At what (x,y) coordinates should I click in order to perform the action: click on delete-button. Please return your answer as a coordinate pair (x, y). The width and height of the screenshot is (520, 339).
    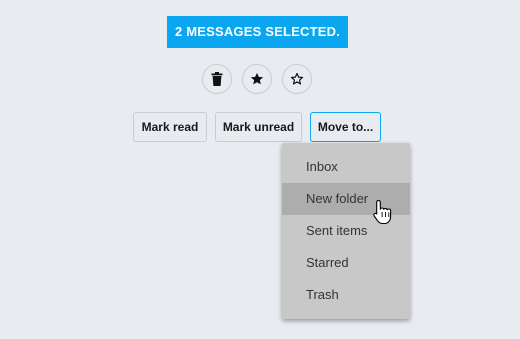
    Looking at the image, I should click on (217, 79).